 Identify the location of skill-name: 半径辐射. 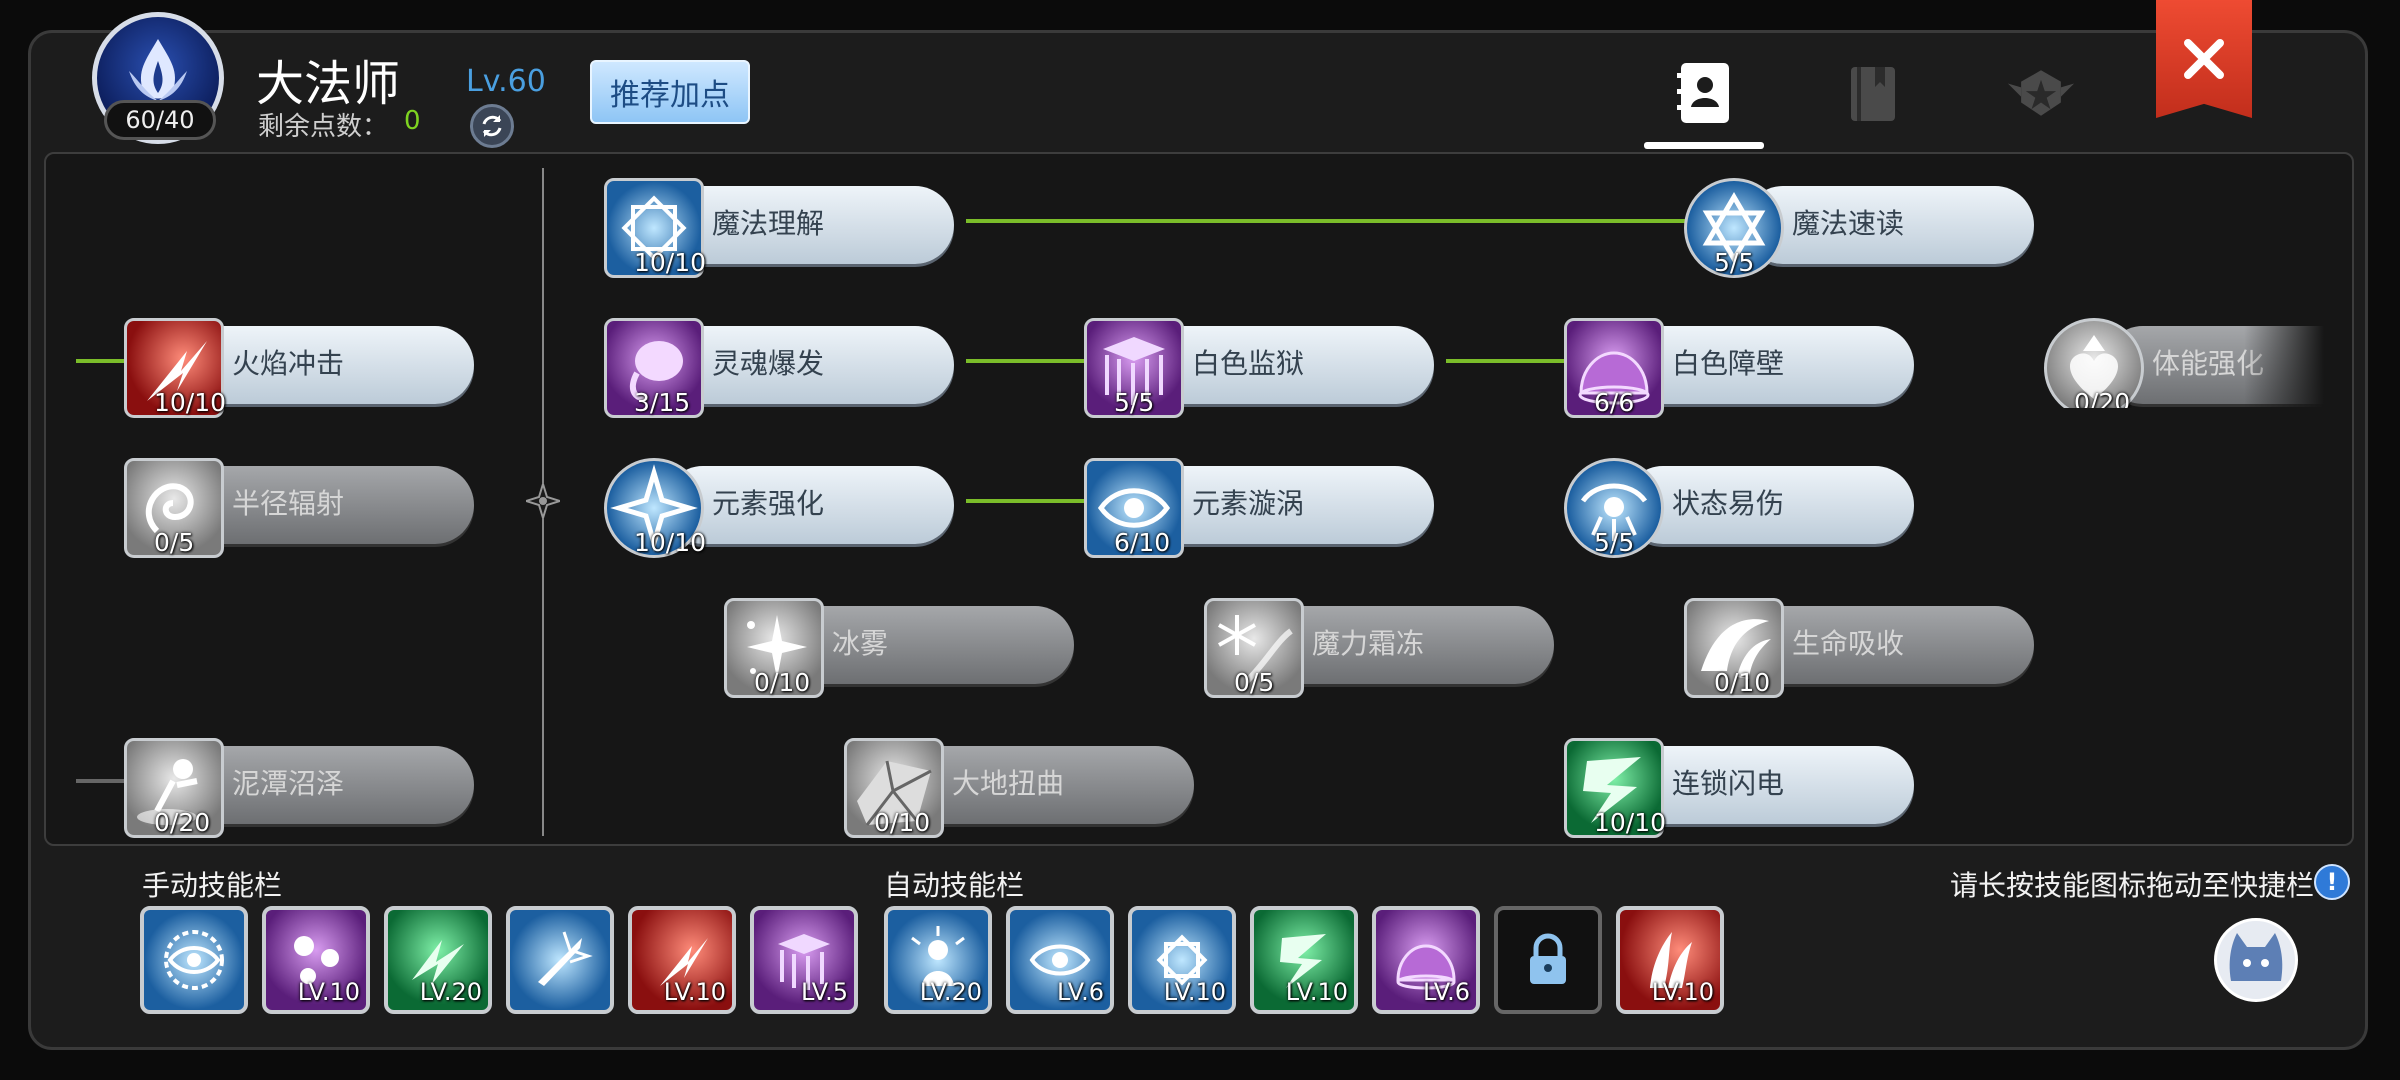
(288, 503).